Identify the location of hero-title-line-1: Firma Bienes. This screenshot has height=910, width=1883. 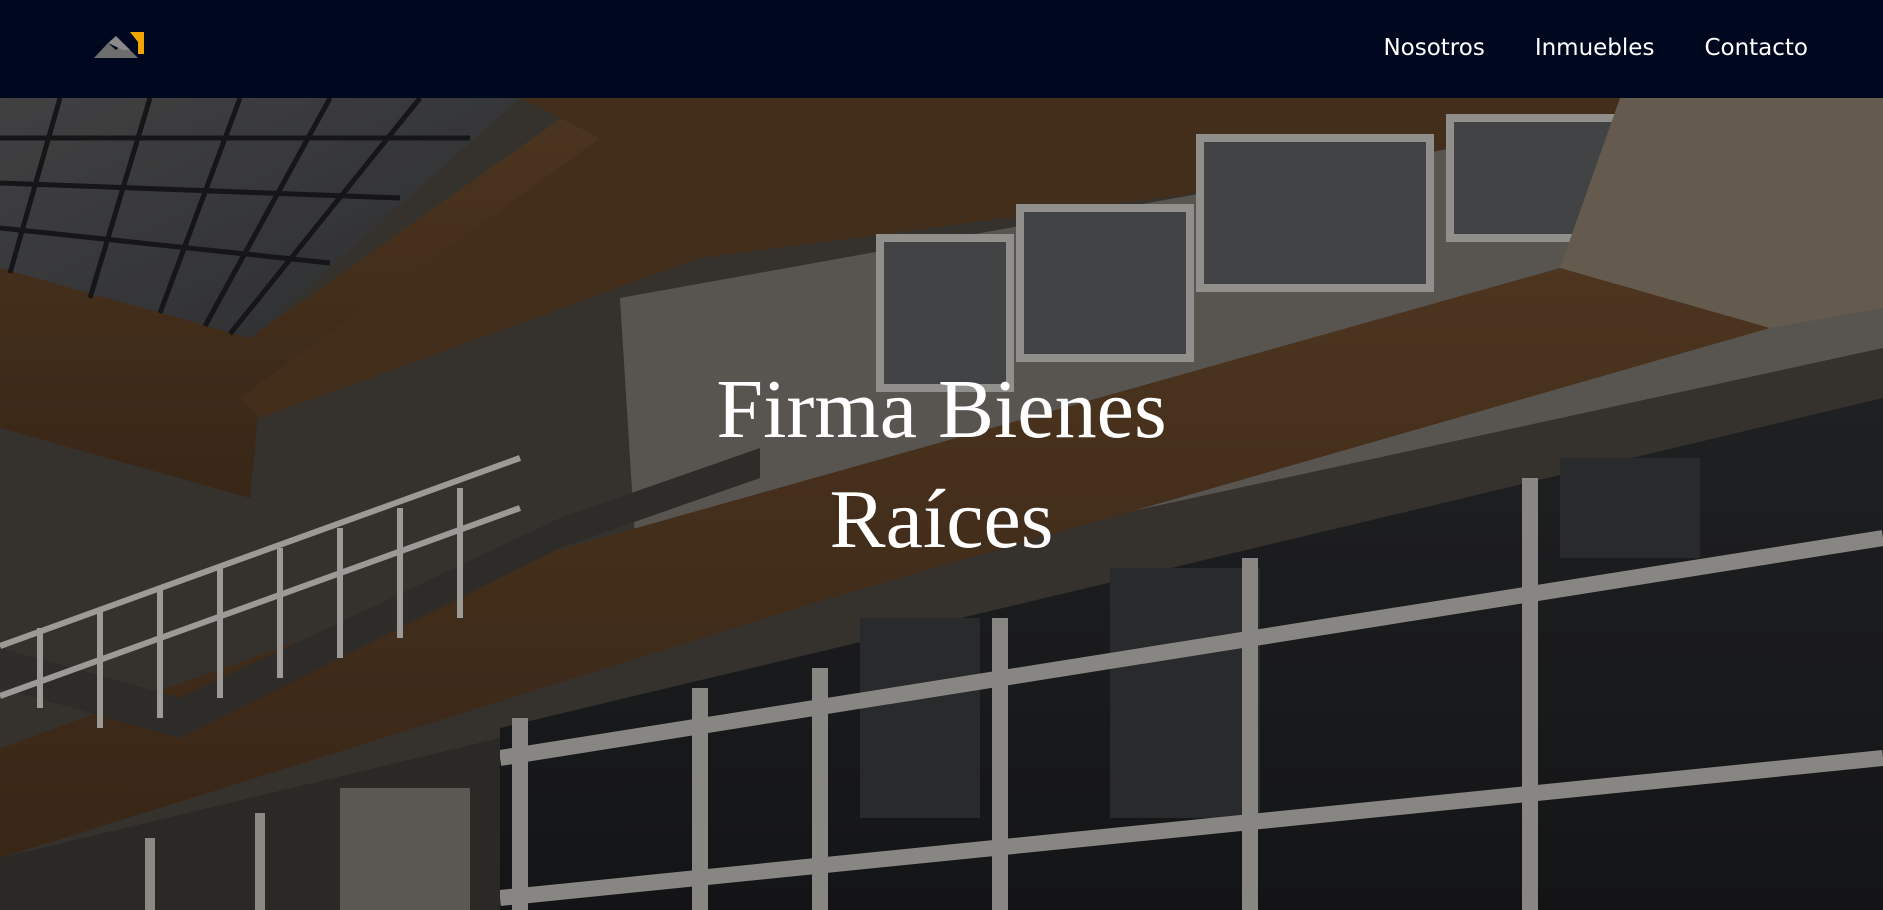
(941, 409).